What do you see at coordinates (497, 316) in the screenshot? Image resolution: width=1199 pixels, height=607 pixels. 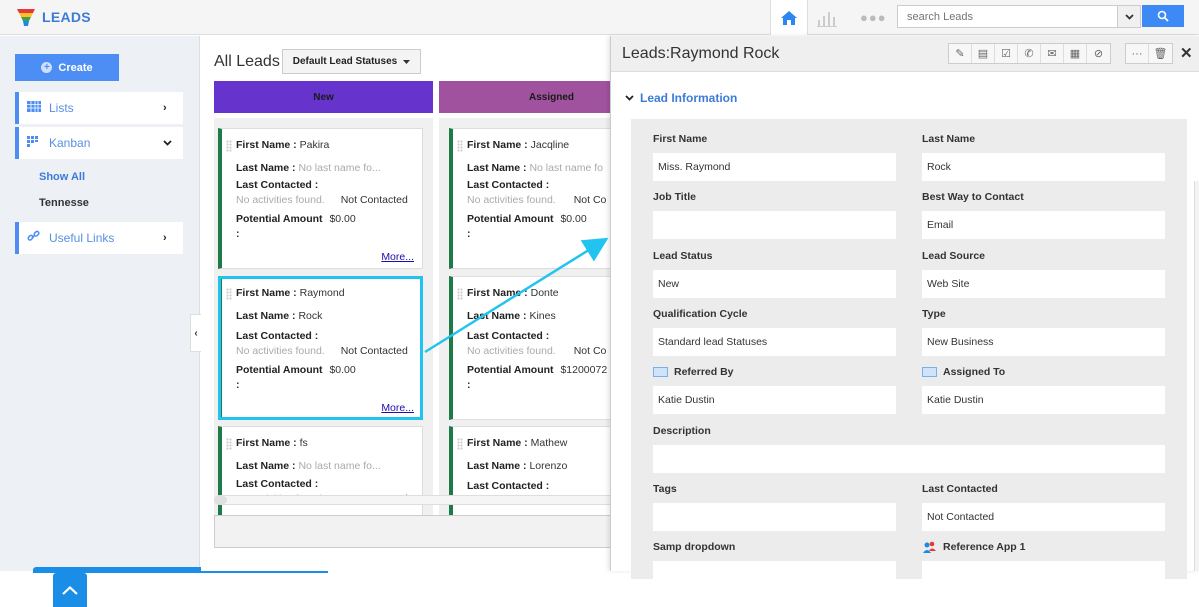 I see `field-label: Last Name :` at bounding box center [497, 316].